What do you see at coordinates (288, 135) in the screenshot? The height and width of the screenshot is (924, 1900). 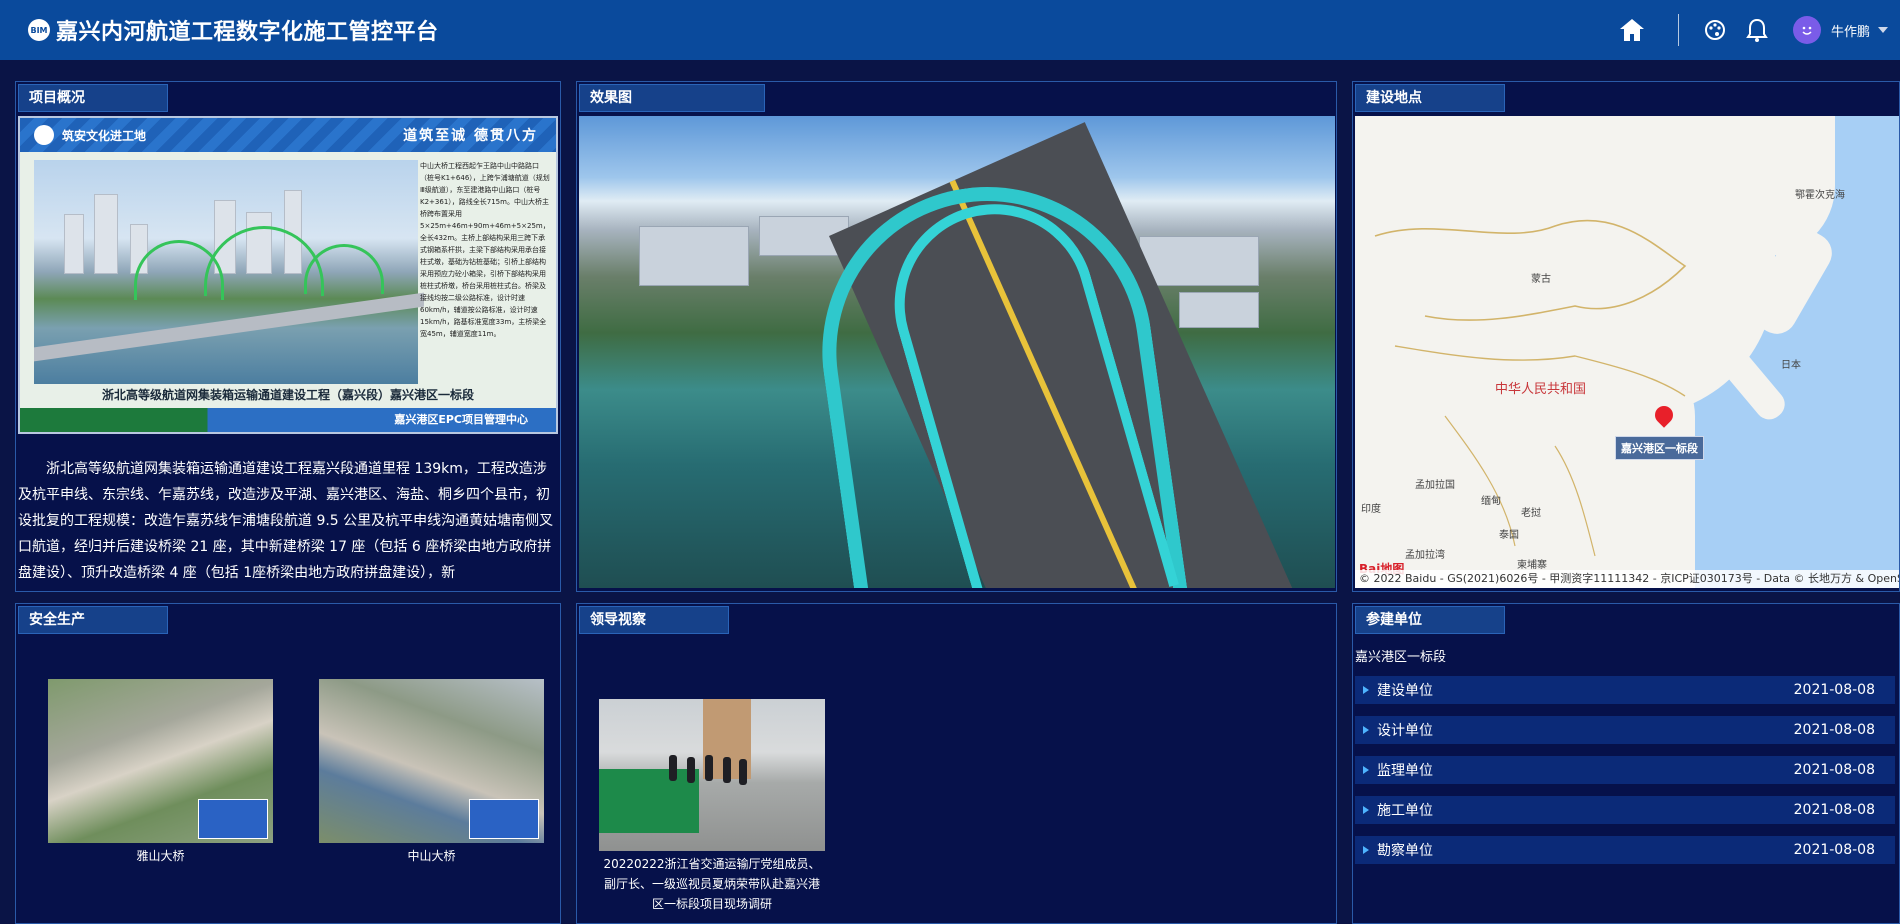 I see `board-header: 筑安文化进工地 道筑至诚 德贯八方` at bounding box center [288, 135].